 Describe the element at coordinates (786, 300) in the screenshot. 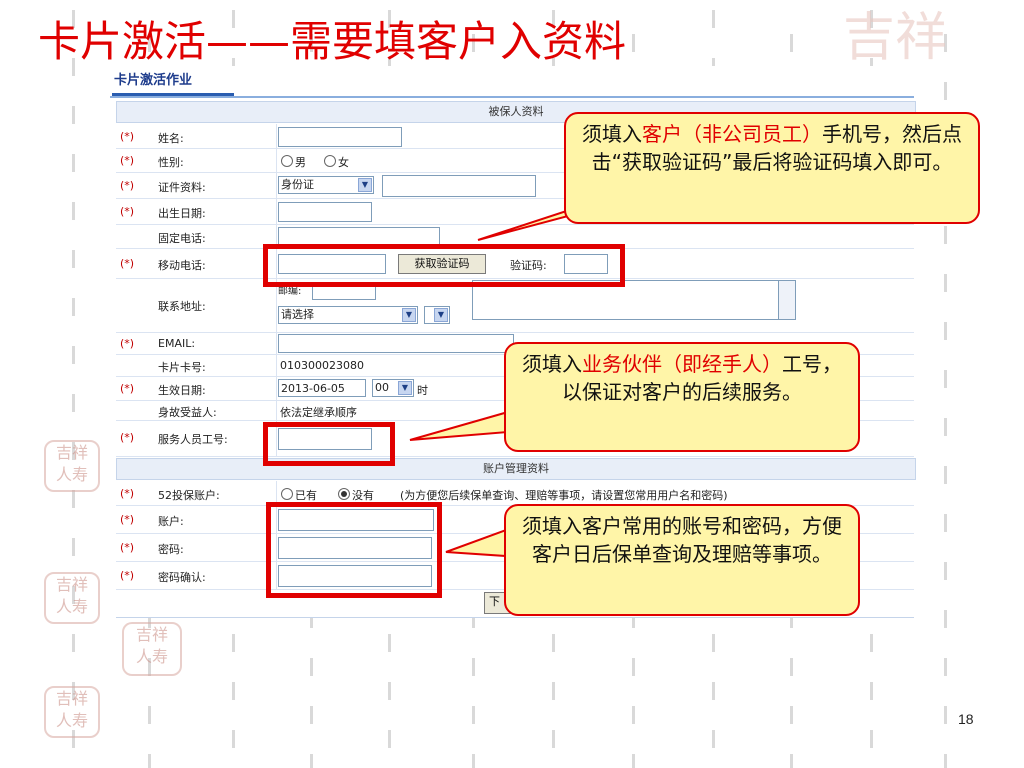

I see `textarea-scrollbar` at that location.